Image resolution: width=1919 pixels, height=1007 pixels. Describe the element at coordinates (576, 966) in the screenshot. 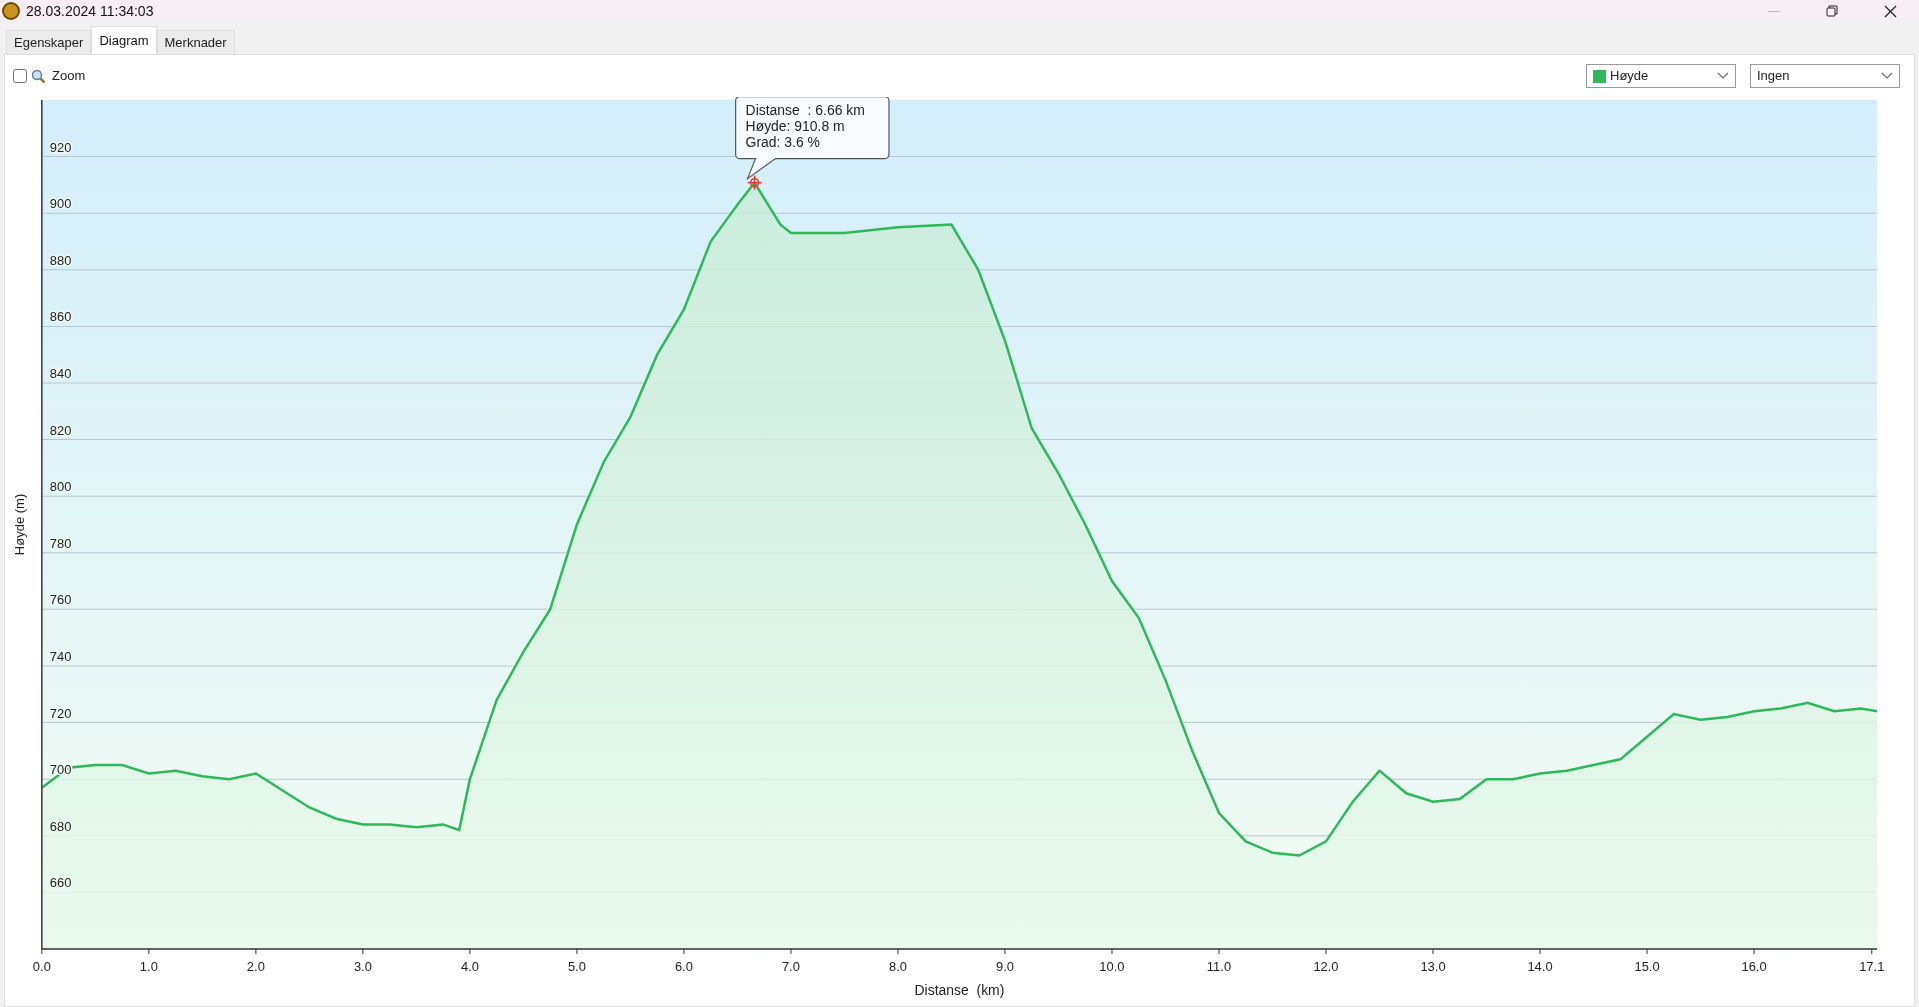

I see `x-tick-label: 5.0` at that location.